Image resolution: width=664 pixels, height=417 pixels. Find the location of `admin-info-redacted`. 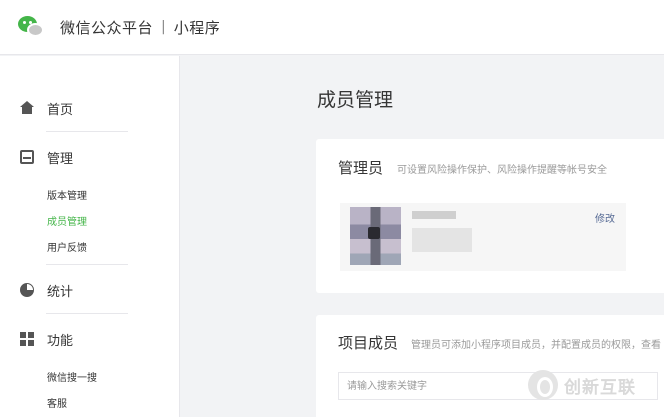

admin-info-redacted is located at coordinates (442, 240).